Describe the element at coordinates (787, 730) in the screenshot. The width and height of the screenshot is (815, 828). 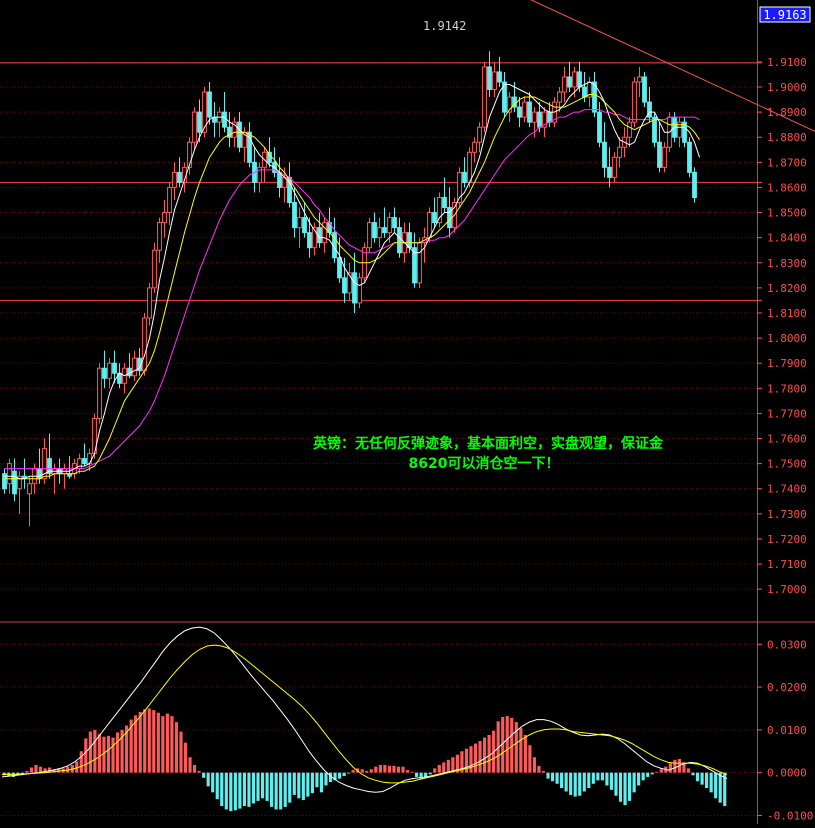
I see `macd-tick-label: 0.0100` at that location.